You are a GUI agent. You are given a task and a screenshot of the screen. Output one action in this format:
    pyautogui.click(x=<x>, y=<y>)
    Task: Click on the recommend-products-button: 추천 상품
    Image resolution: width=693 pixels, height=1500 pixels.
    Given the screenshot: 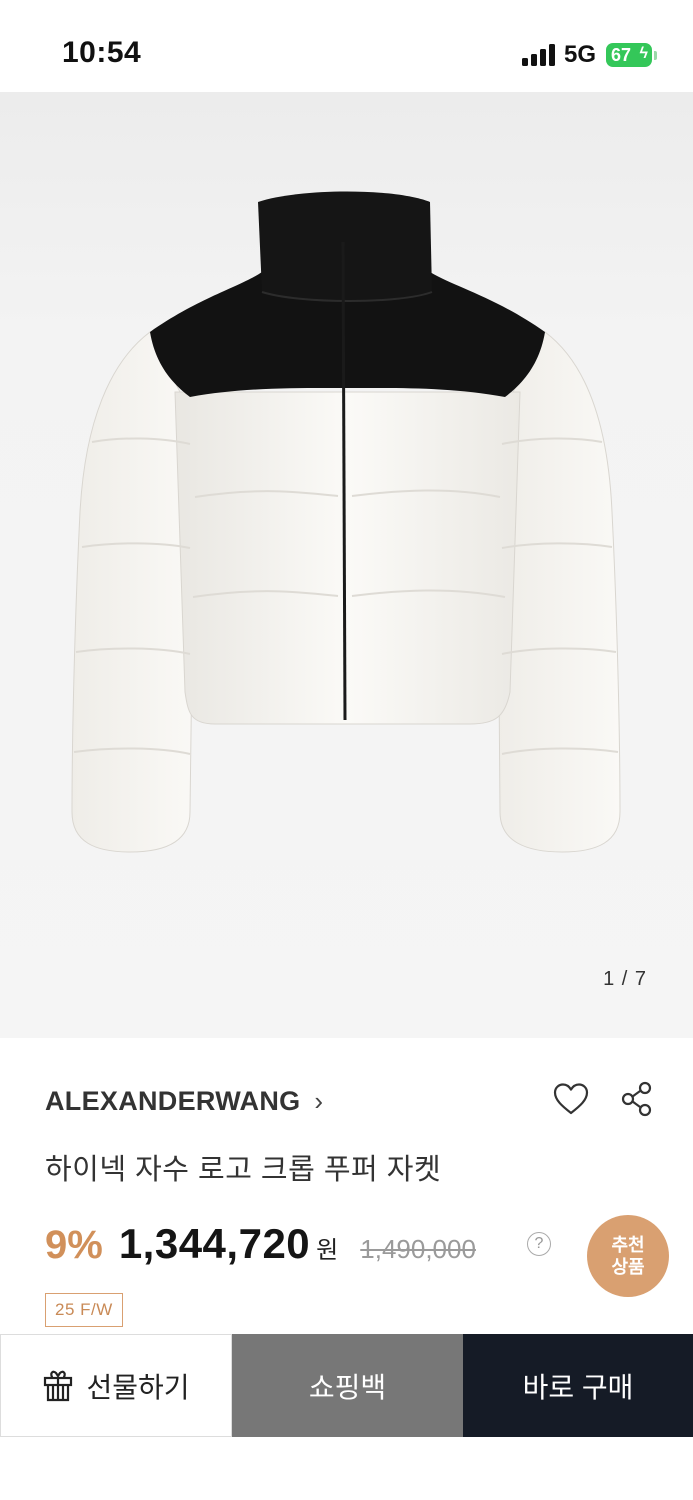 What is the action you would take?
    pyautogui.click(x=628, y=1256)
    